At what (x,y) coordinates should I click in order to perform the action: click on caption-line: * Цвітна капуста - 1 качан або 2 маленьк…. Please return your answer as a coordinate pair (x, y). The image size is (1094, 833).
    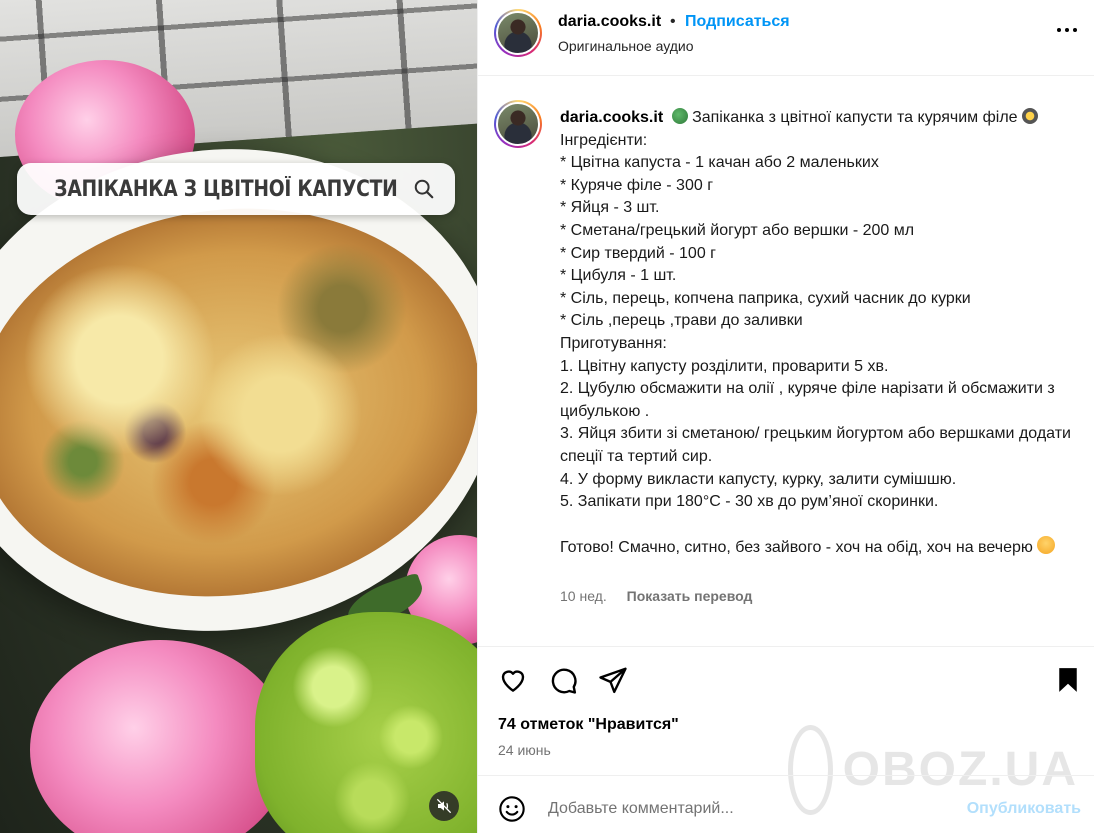
    Looking at the image, I should click on (719, 163).